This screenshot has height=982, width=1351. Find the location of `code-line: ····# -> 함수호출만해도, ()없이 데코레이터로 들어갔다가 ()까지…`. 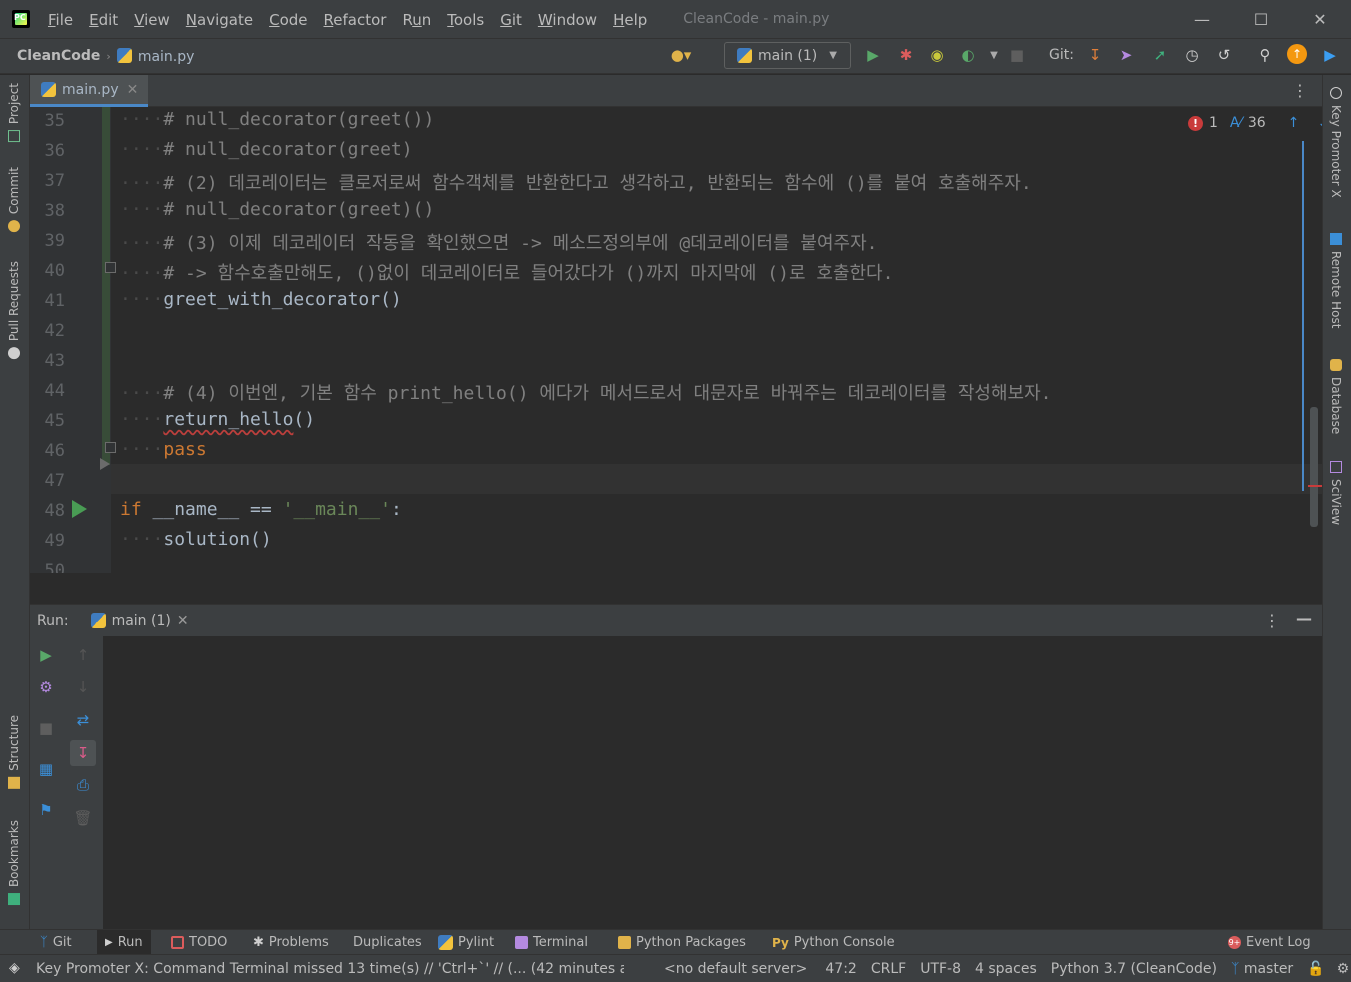

code-line: ····# -> 함수호출만해도, ()없이 데코레이터로 들어갔다가 ()까지… is located at coordinates (506, 272).